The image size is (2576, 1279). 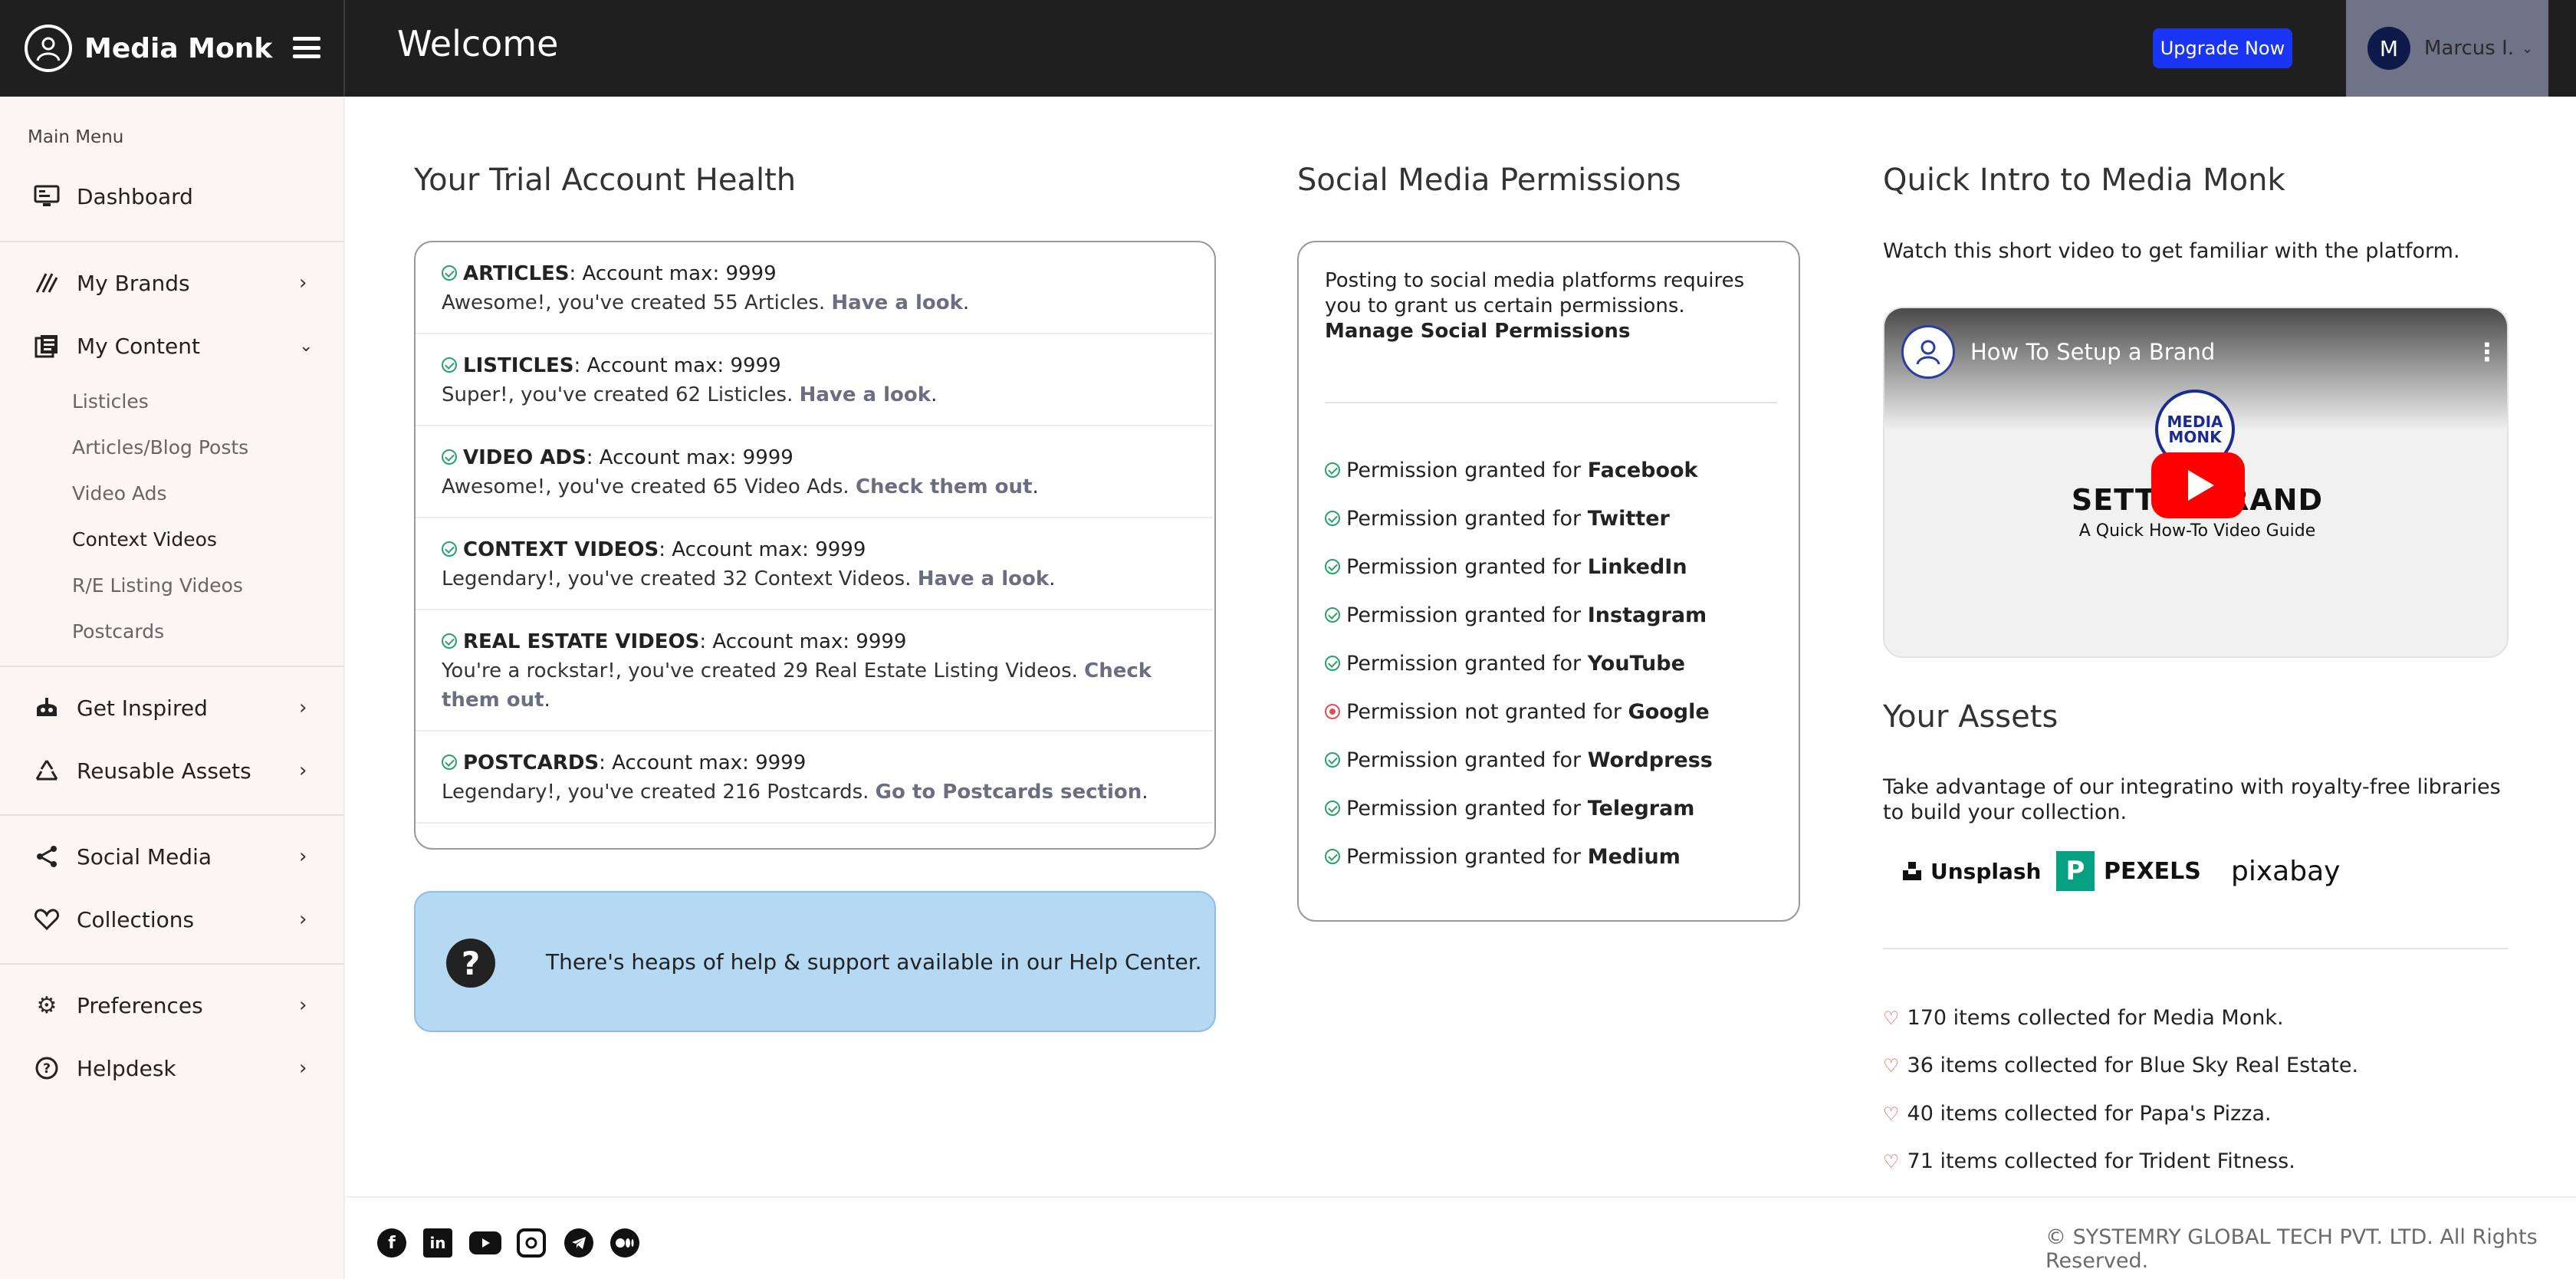 I want to click on hamburger-menu-icon, so click(x=307, y=47).